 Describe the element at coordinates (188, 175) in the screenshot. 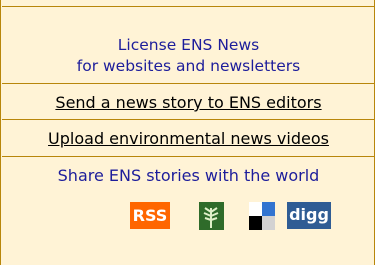

I see `share-stories-title: Share ENS stories with the world` at that location.